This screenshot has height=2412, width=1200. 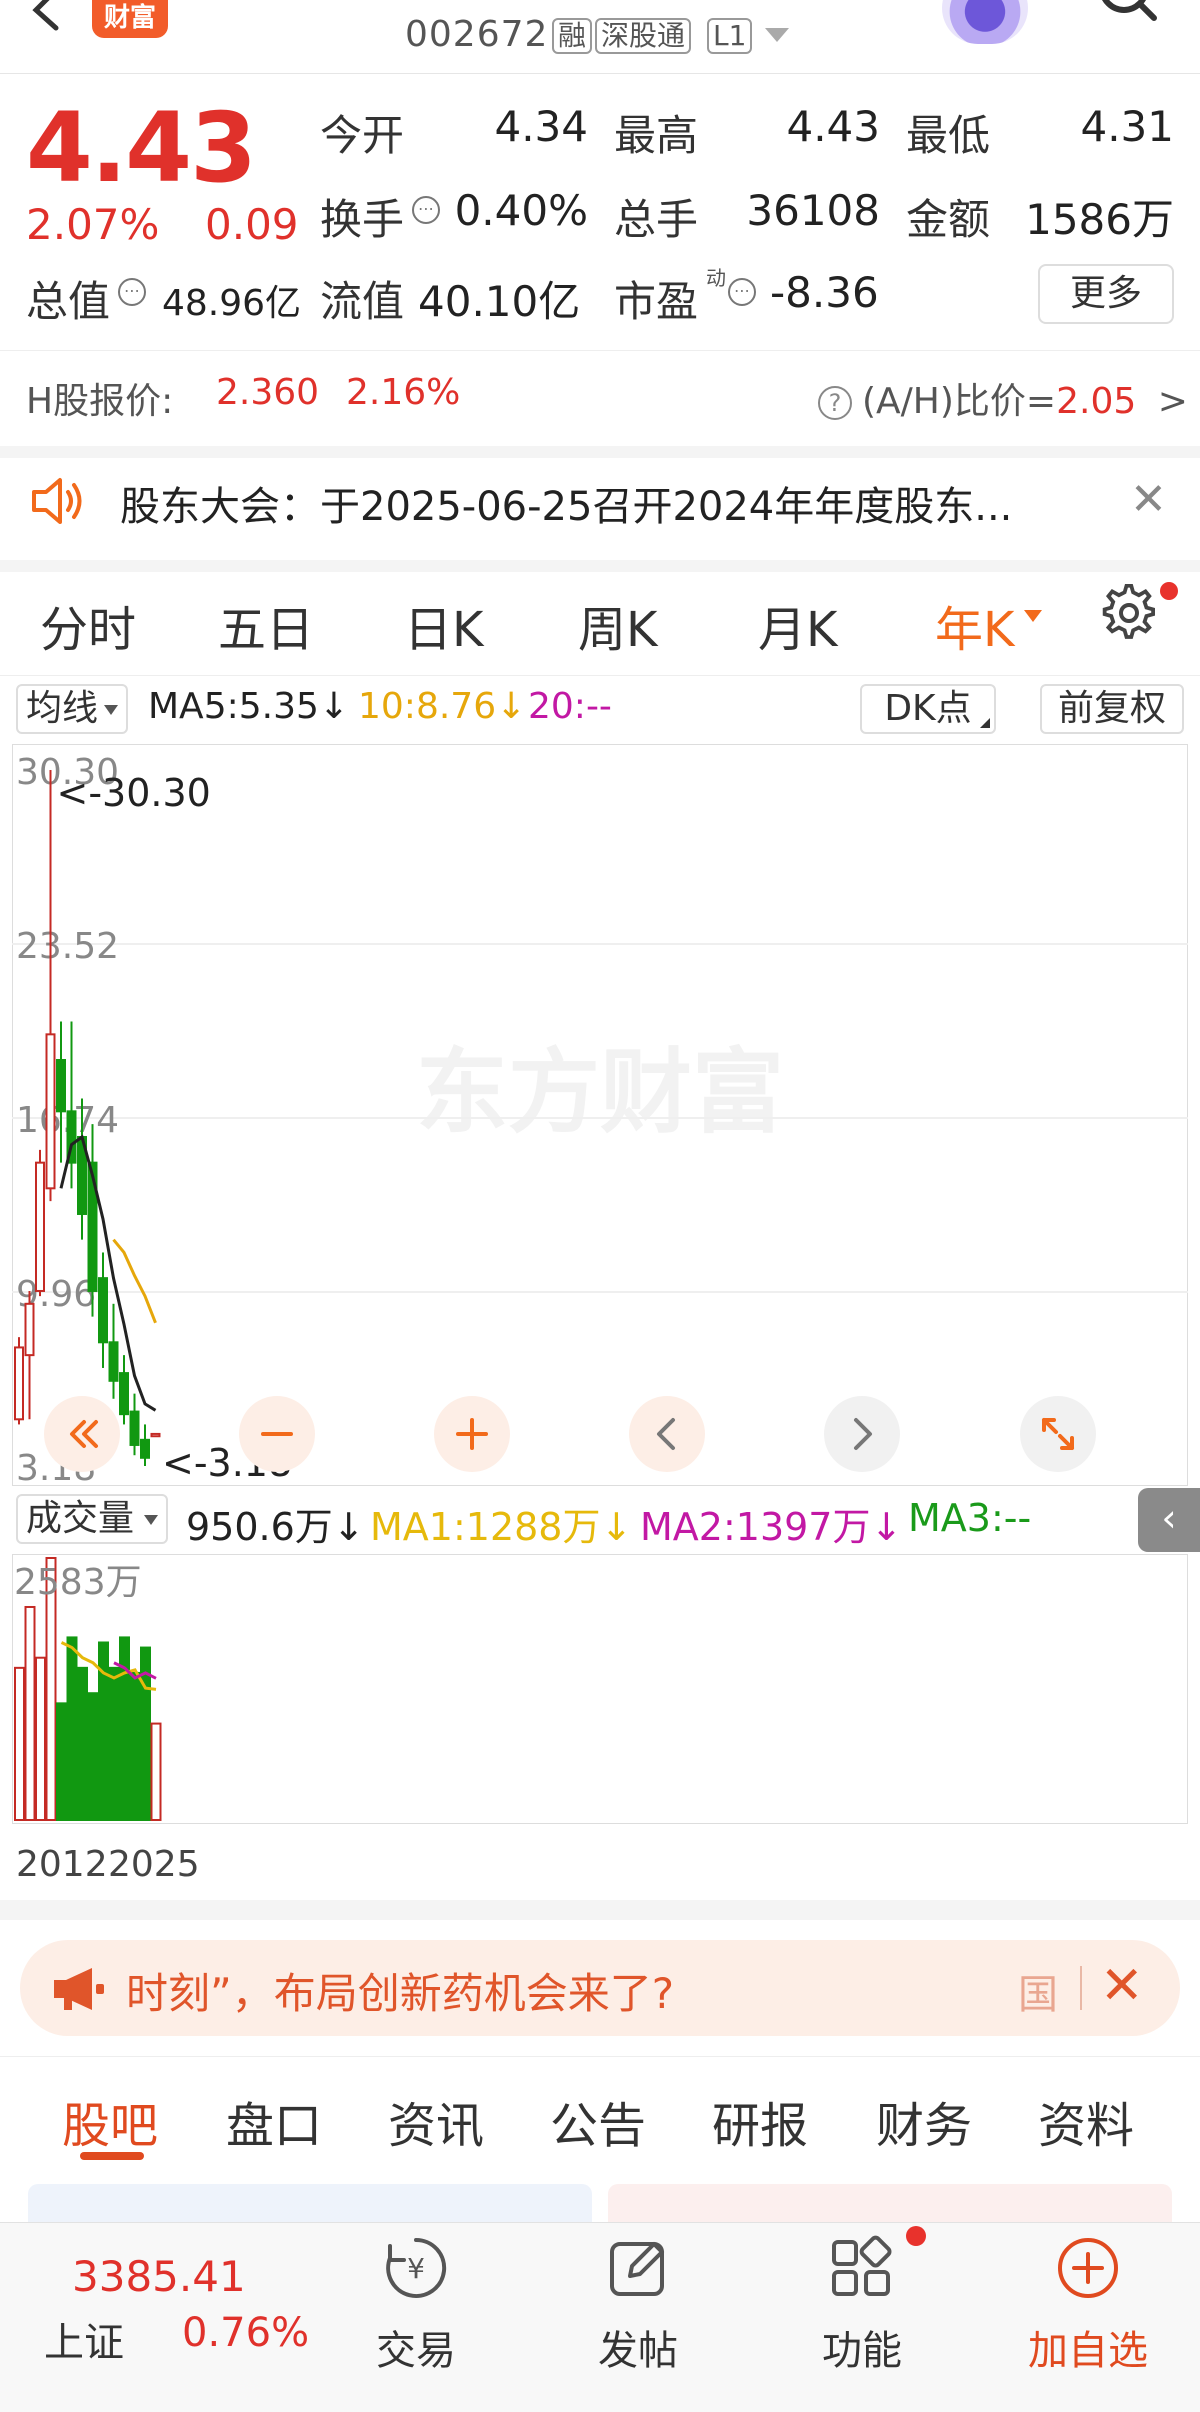 I want to click on tab-order-book: 盘口, so click(x=274, y=2121).